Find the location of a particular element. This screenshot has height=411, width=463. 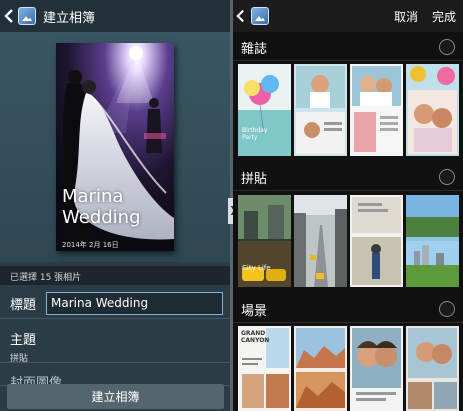

thumb-caption: City Life is located at coordinates (256, 268).